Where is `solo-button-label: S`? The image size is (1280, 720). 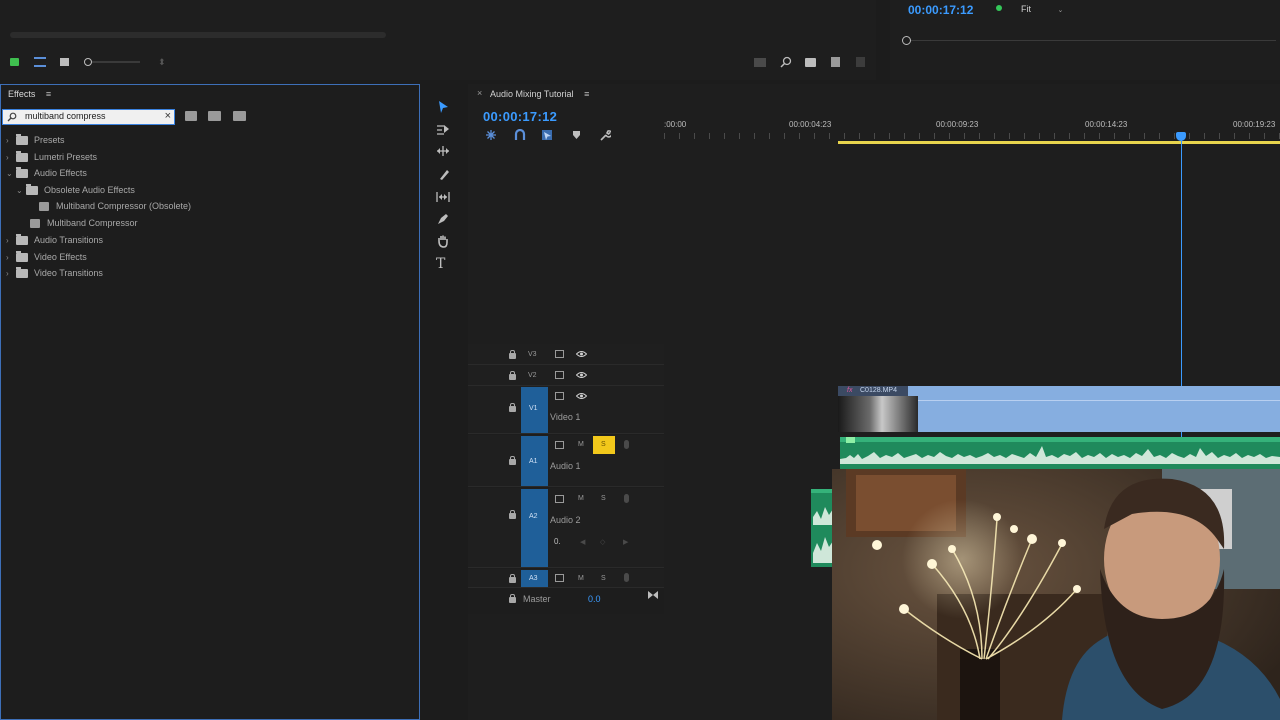
solo-button-label: S is located at coordinates (603, 444).